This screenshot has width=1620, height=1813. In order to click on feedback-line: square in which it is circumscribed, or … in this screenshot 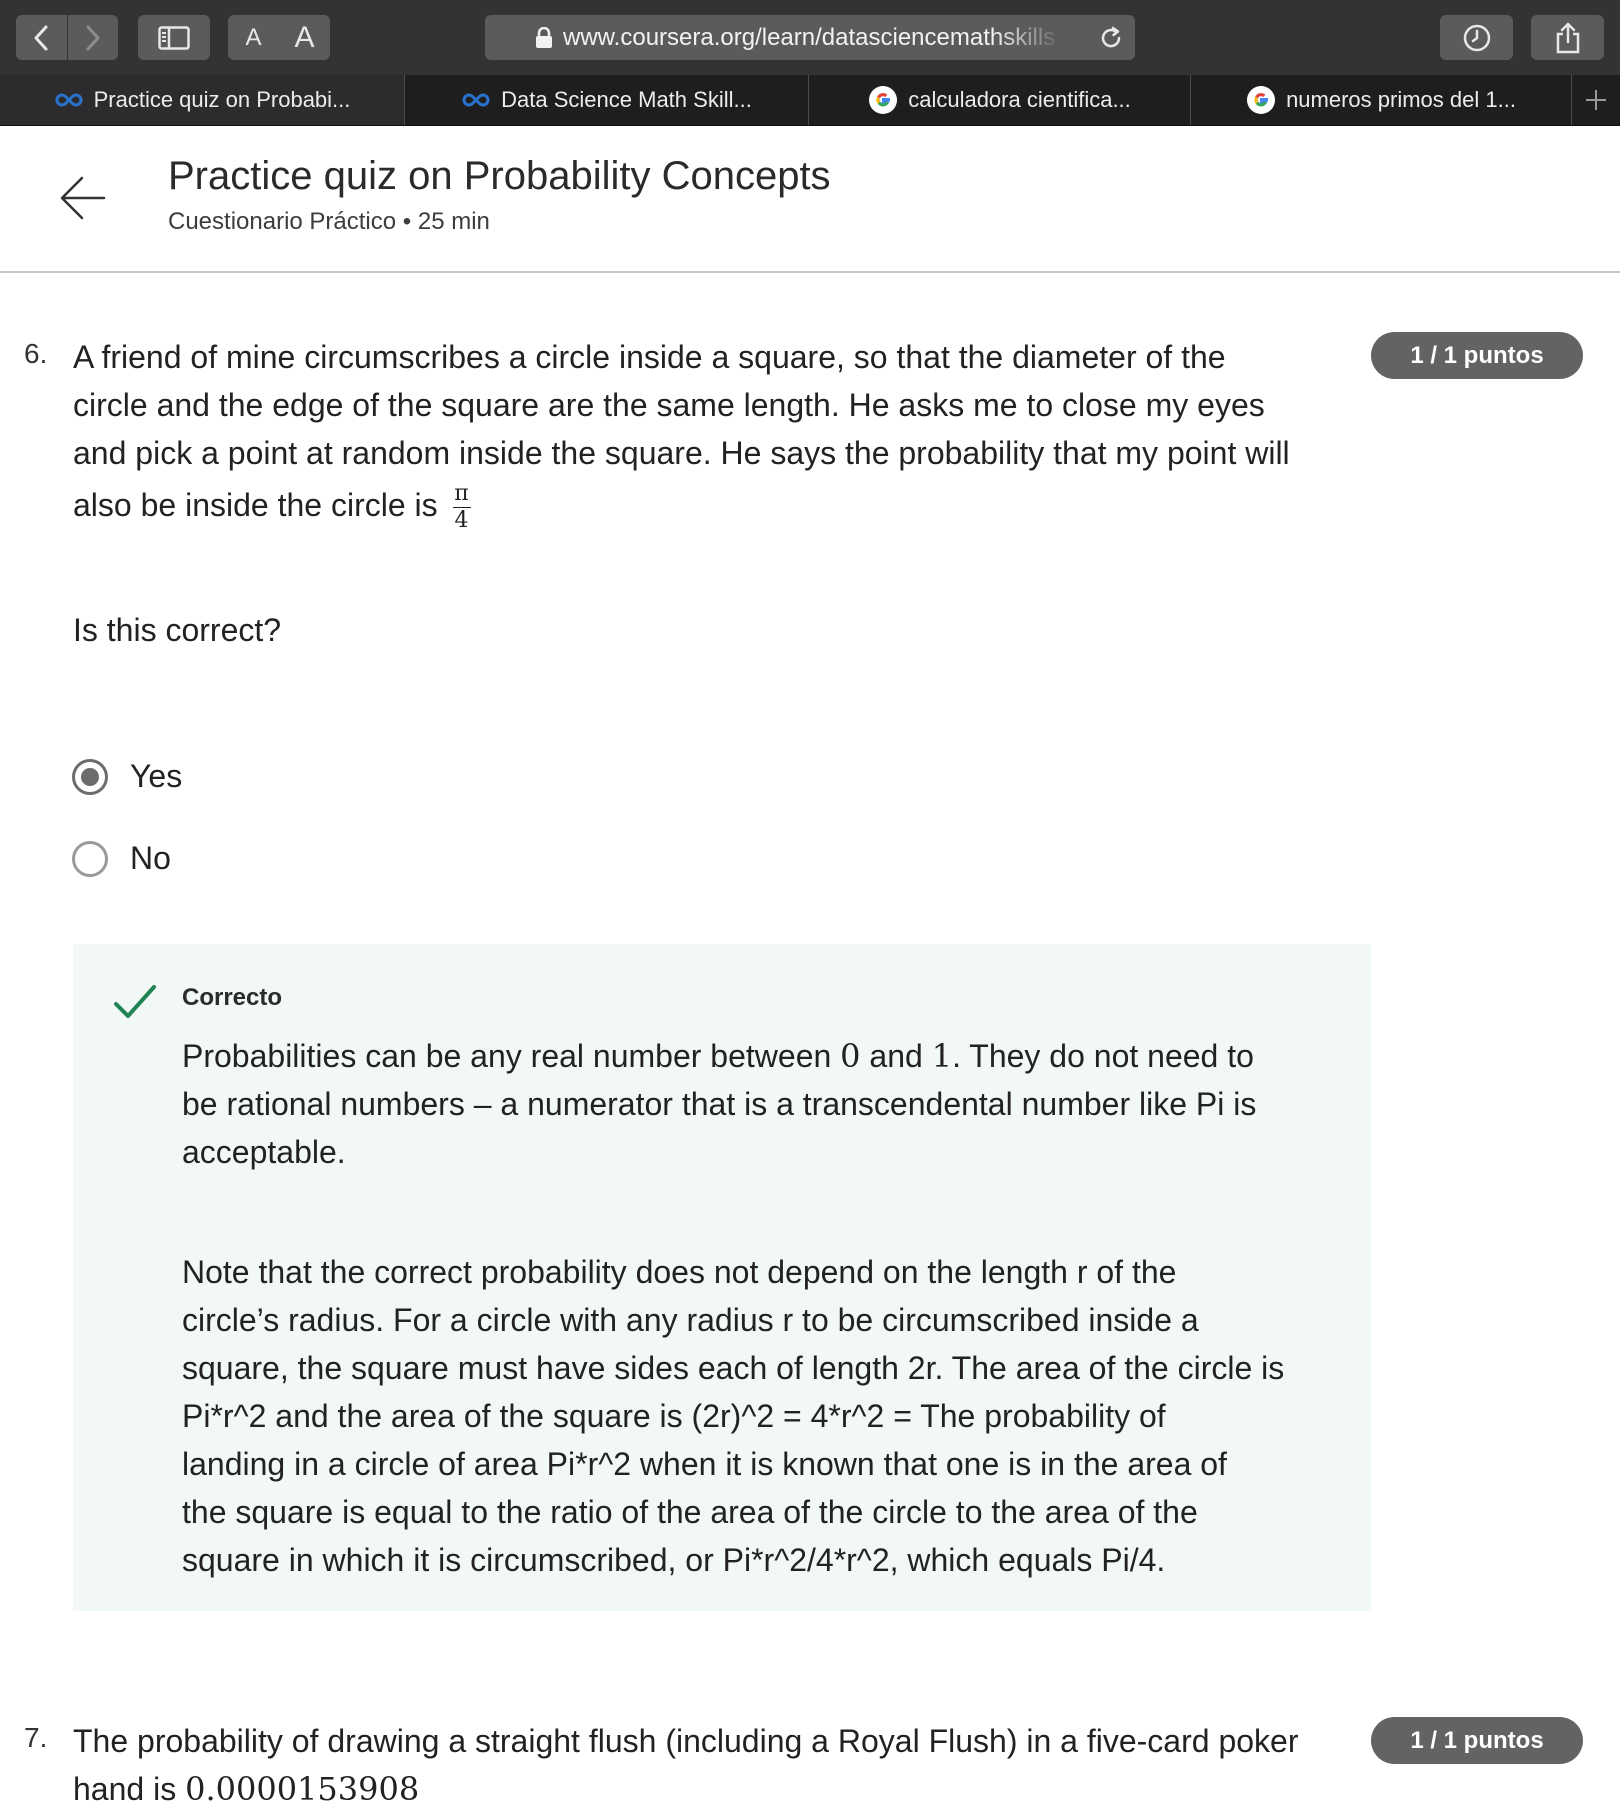, I will do `click(674, 1560)`.